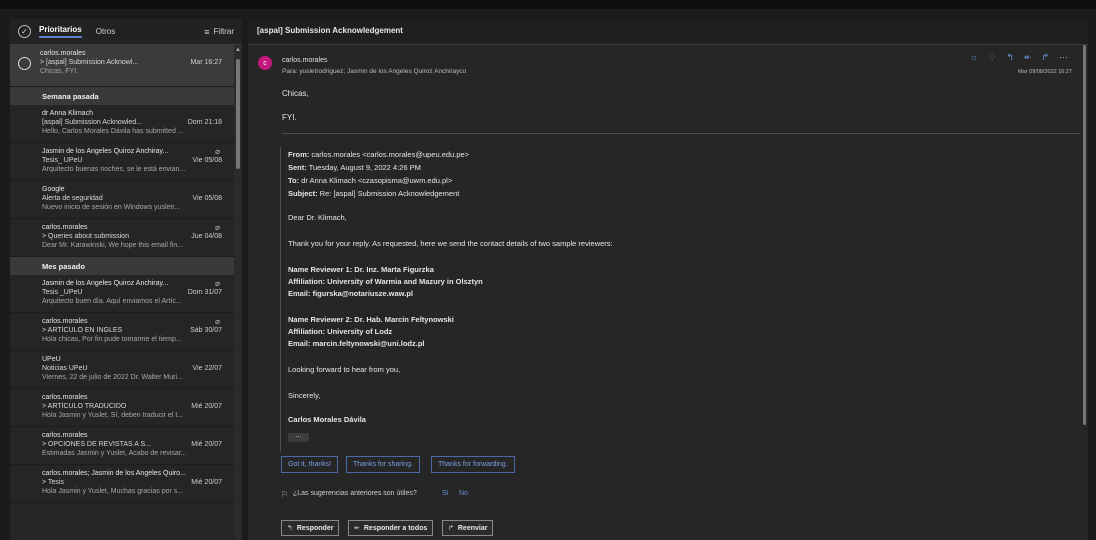  Describe the element at coordinates (82, 330) in the screenshot. I see `mail-subject: > ARTÍCULO EN INGLES` at that location.